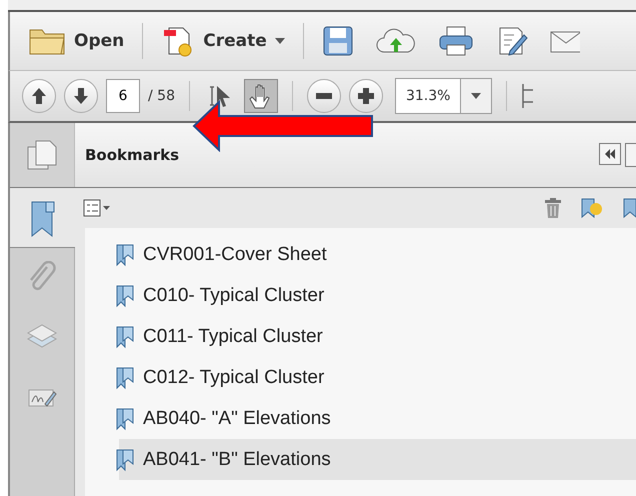 This screenshot has width=636, height=496. I want to click on bookmark-item: C011- Typical Cluster, so click(360, 336).